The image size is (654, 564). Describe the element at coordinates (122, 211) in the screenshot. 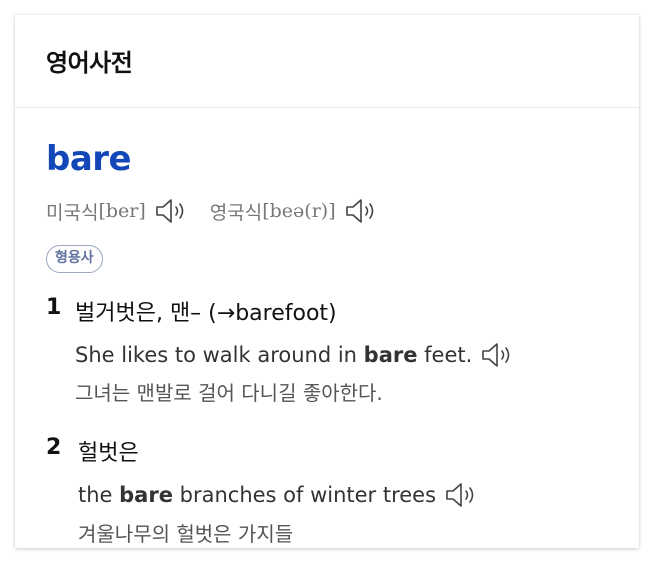

I see `pron-us-ipa: [ber]` at that location.